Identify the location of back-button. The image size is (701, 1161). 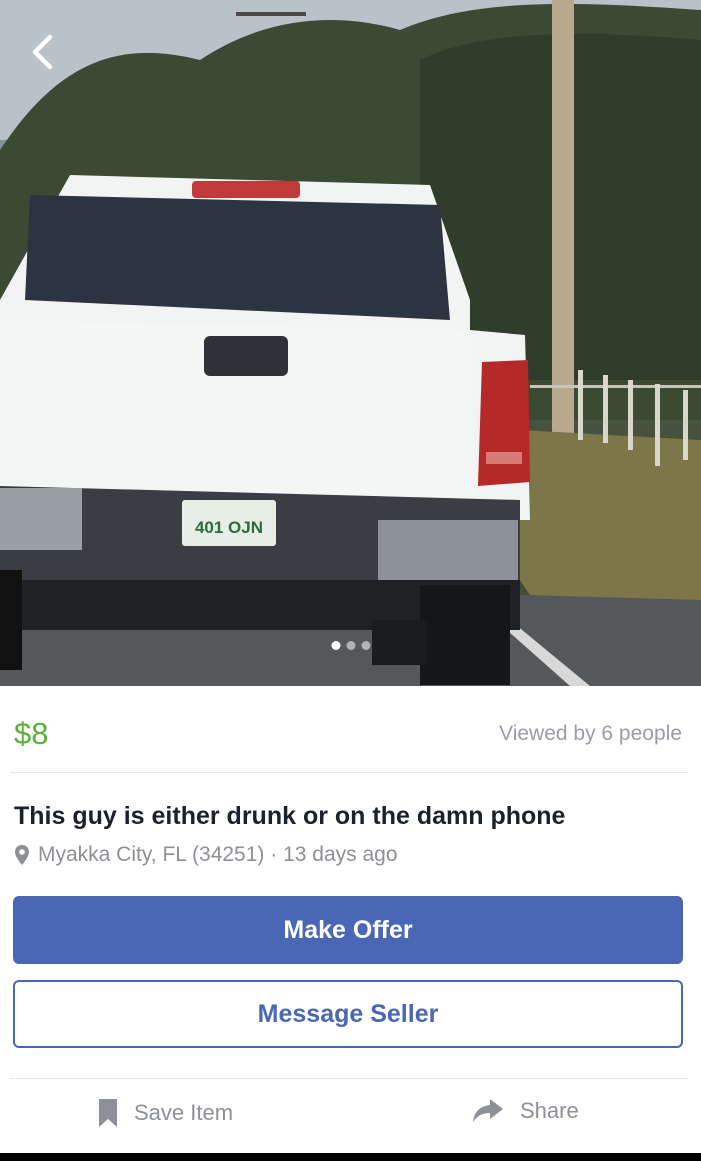
(42, 52).